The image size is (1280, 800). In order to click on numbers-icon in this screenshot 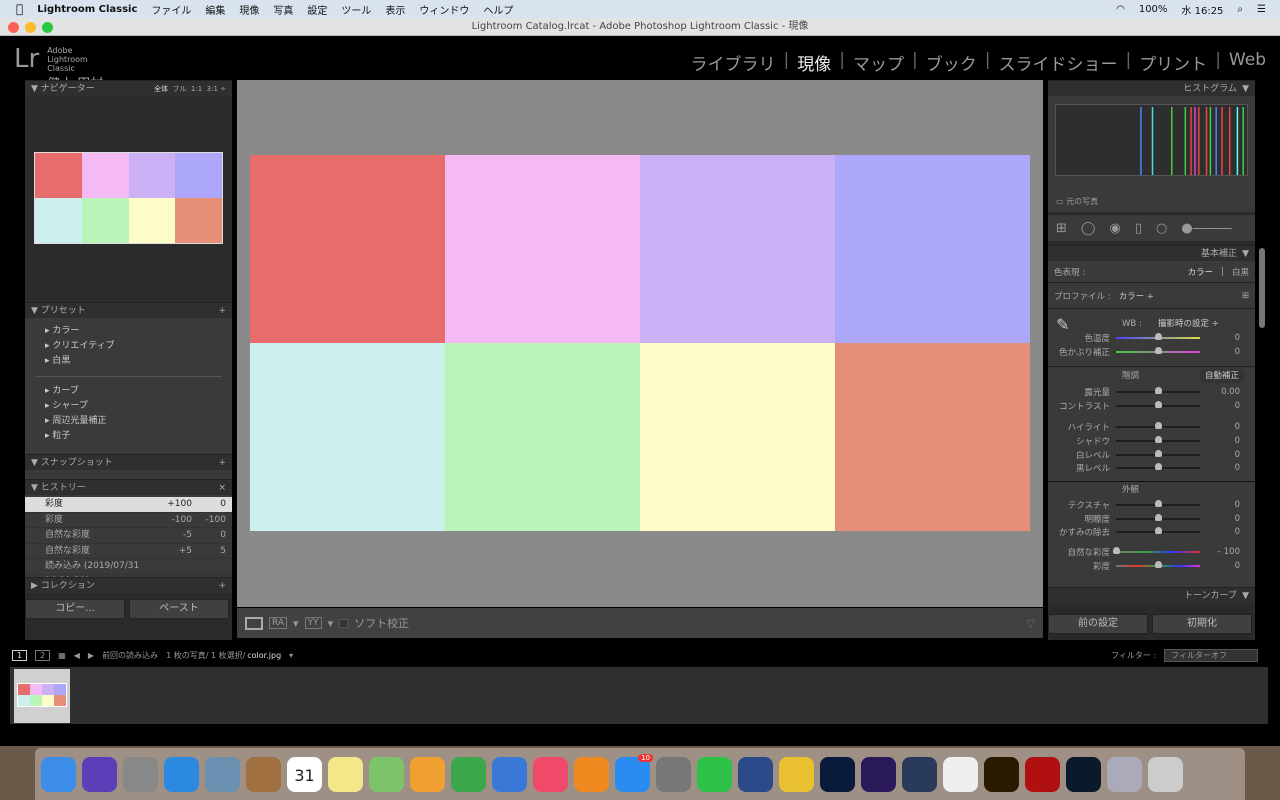, I will do `click(468, 774)`.